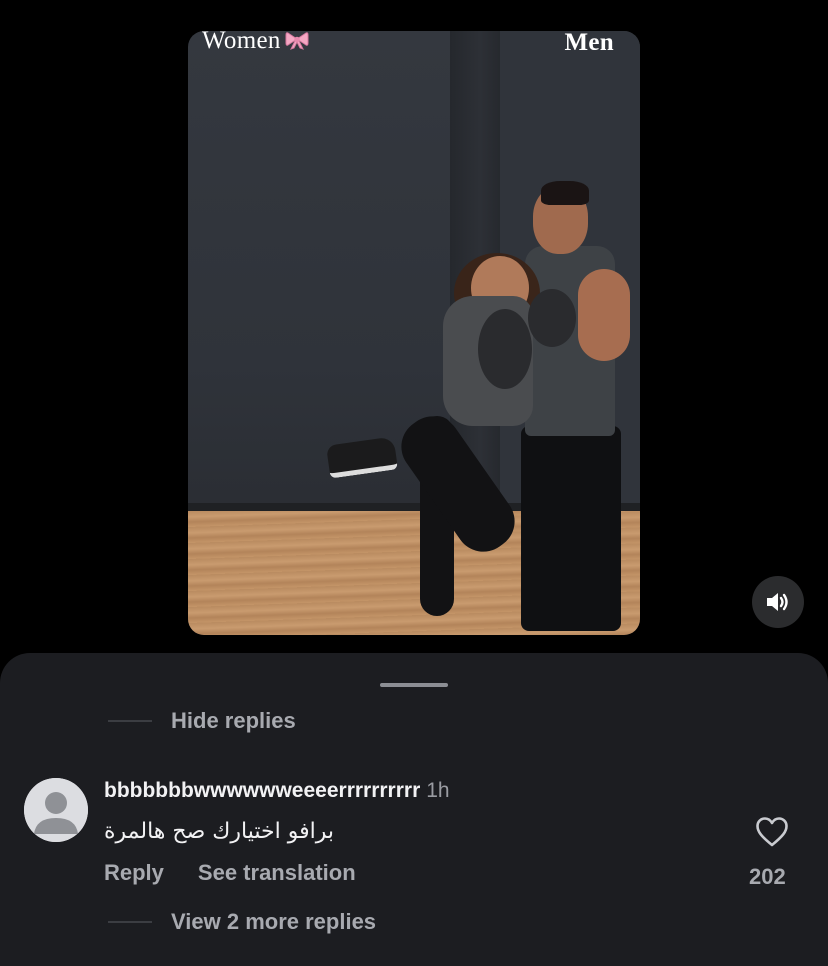 Image resolution: width=828 pixels, height=966 pixels. Describe the element at coordinates (262, 790) in the screenshot. I see `comment-username: bbbbbbbwwwwwweeeerrrrrrrrrr` at that location.